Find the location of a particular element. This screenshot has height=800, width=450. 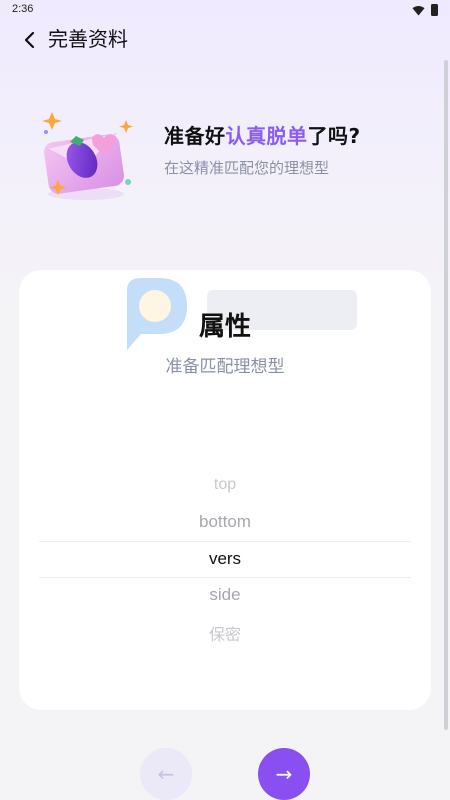

arrow-left-icon: ← is located at coordinates (166, 774).